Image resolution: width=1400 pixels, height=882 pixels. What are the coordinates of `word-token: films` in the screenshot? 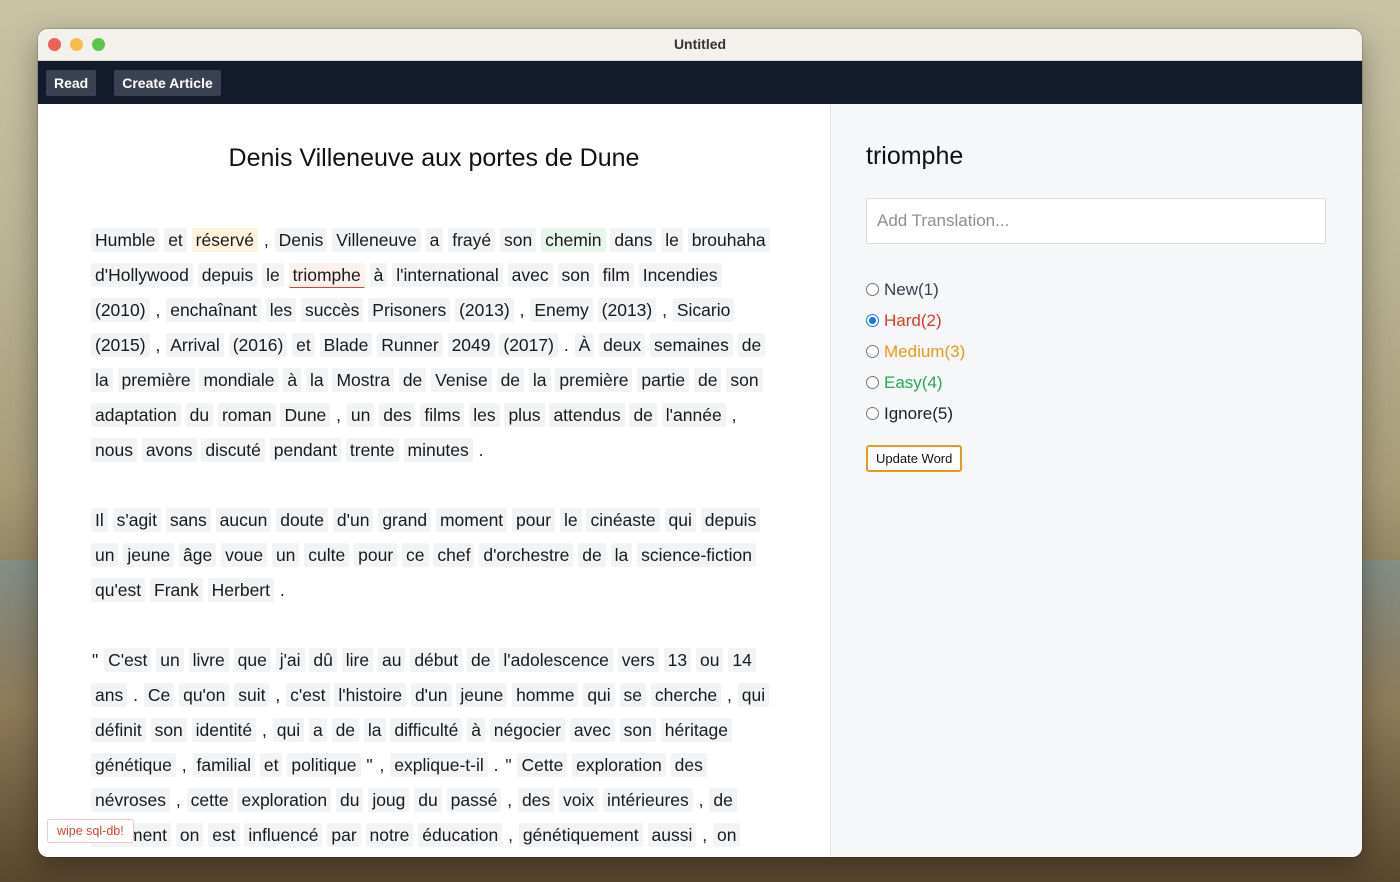 It's located at (442, 415).